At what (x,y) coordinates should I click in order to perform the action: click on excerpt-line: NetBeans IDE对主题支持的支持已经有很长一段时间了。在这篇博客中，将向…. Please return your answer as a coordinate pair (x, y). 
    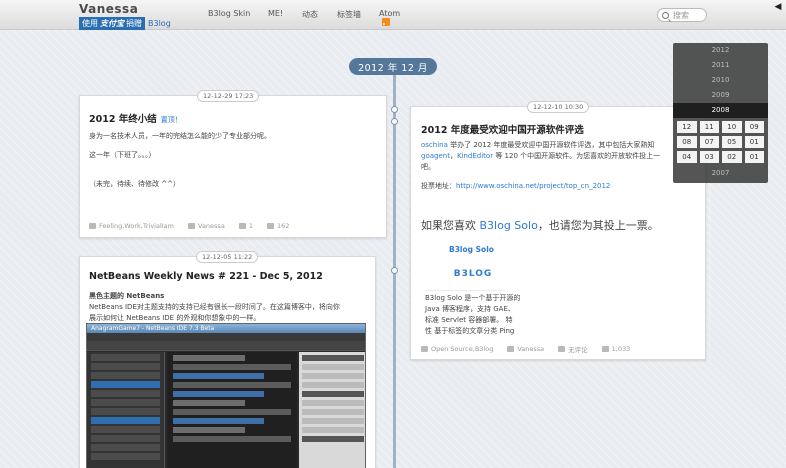
    Looking at the image, I should click on (214, 307).